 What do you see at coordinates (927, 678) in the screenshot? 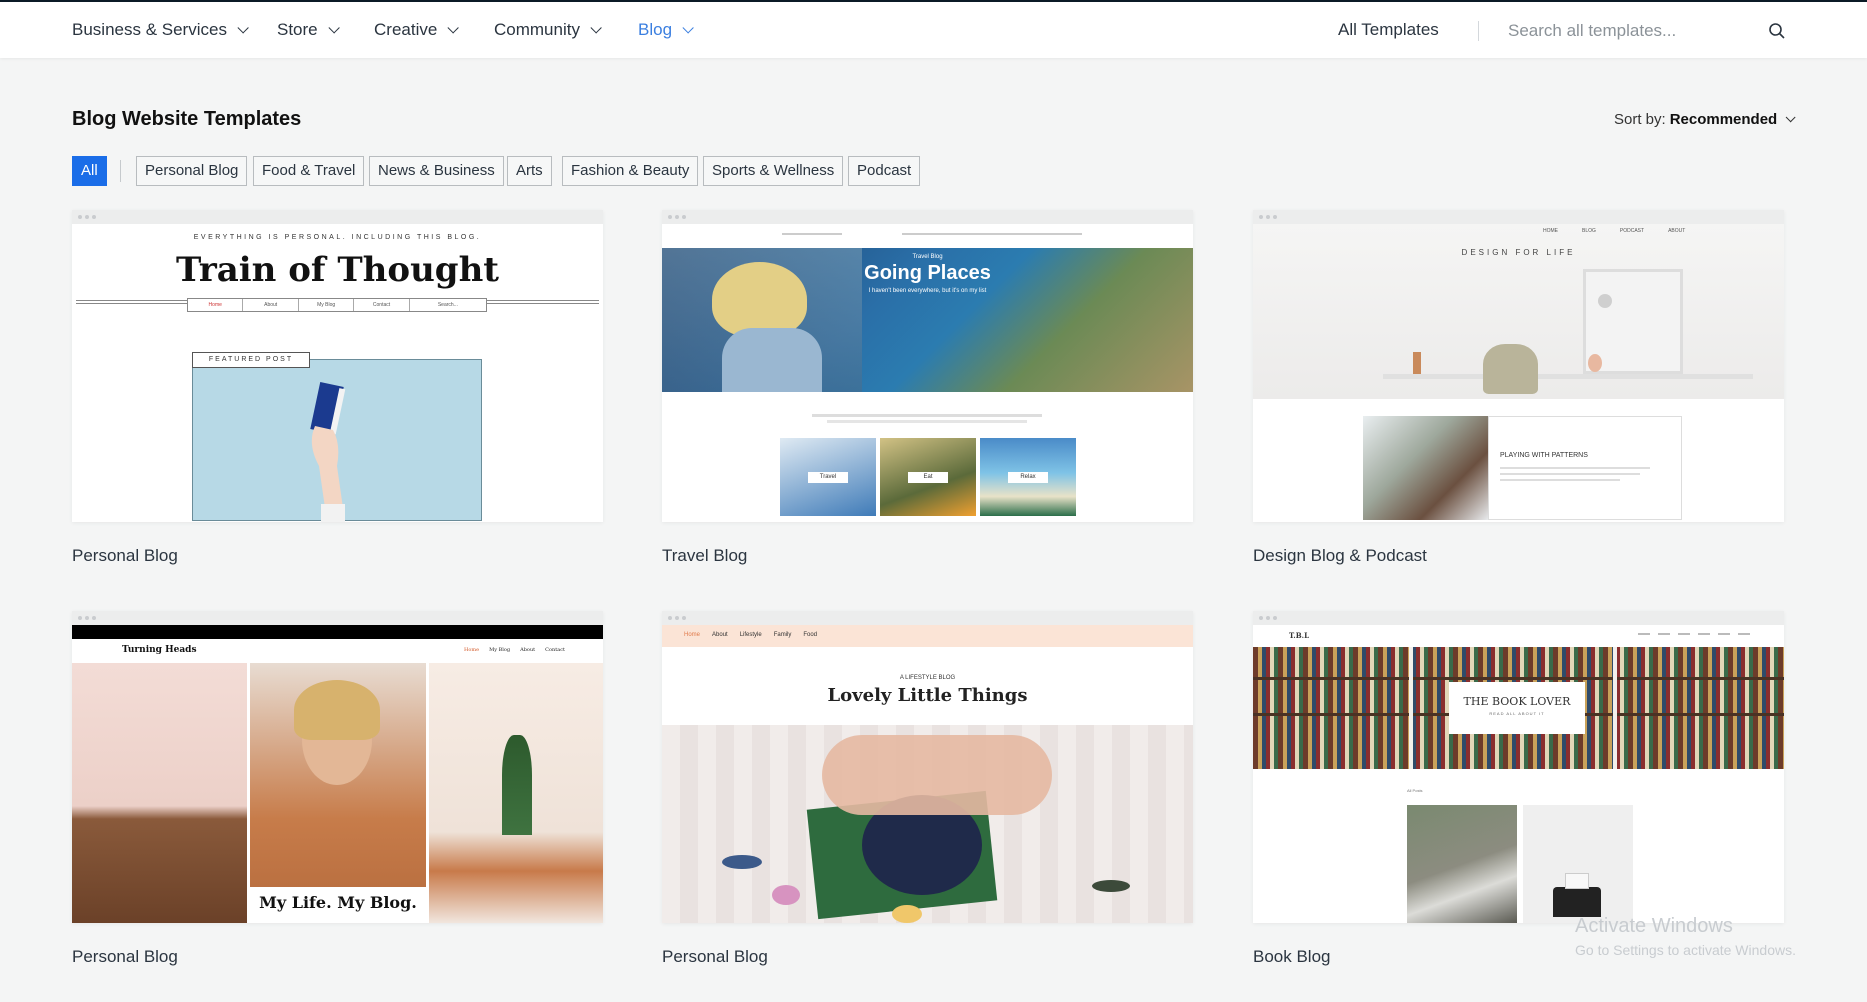
I see `preview-kicker: A LIFESTYLE BLOG` at bounding box center [927, 678].